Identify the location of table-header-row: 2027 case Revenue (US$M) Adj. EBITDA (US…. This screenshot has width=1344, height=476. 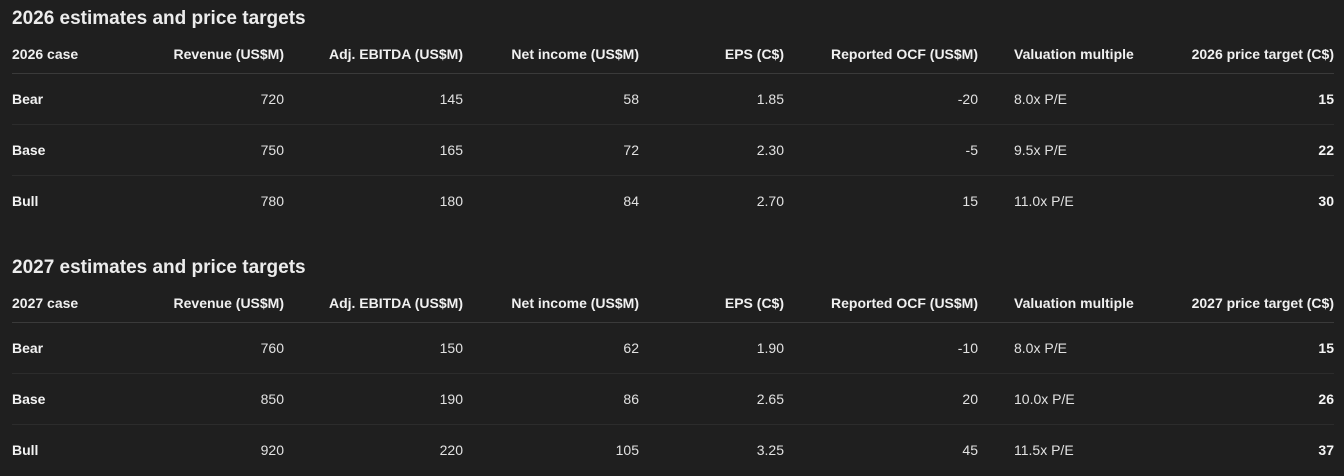
(673, 303).